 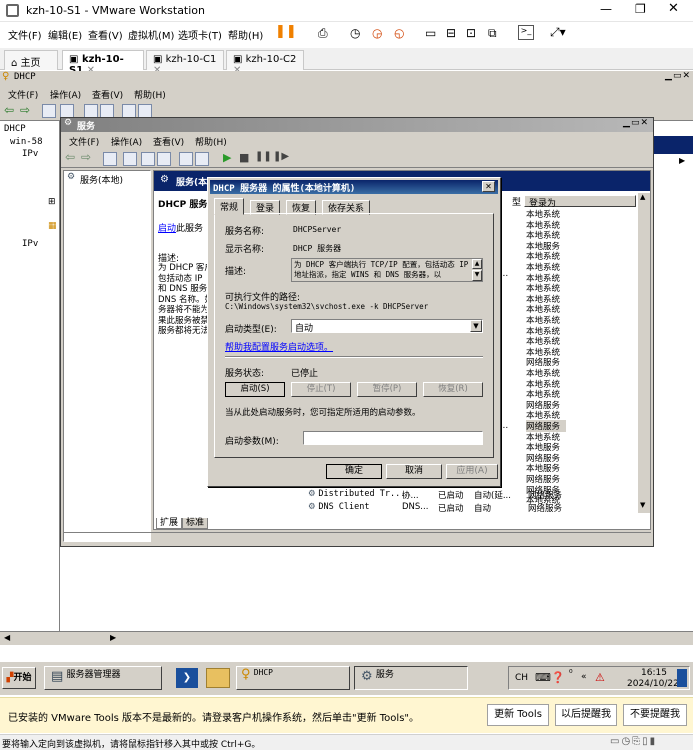 What do you see at coordinates (355, 33) in the screenshot?
I see `snapshot-icon: ◷` at bounding box center [355, 33].